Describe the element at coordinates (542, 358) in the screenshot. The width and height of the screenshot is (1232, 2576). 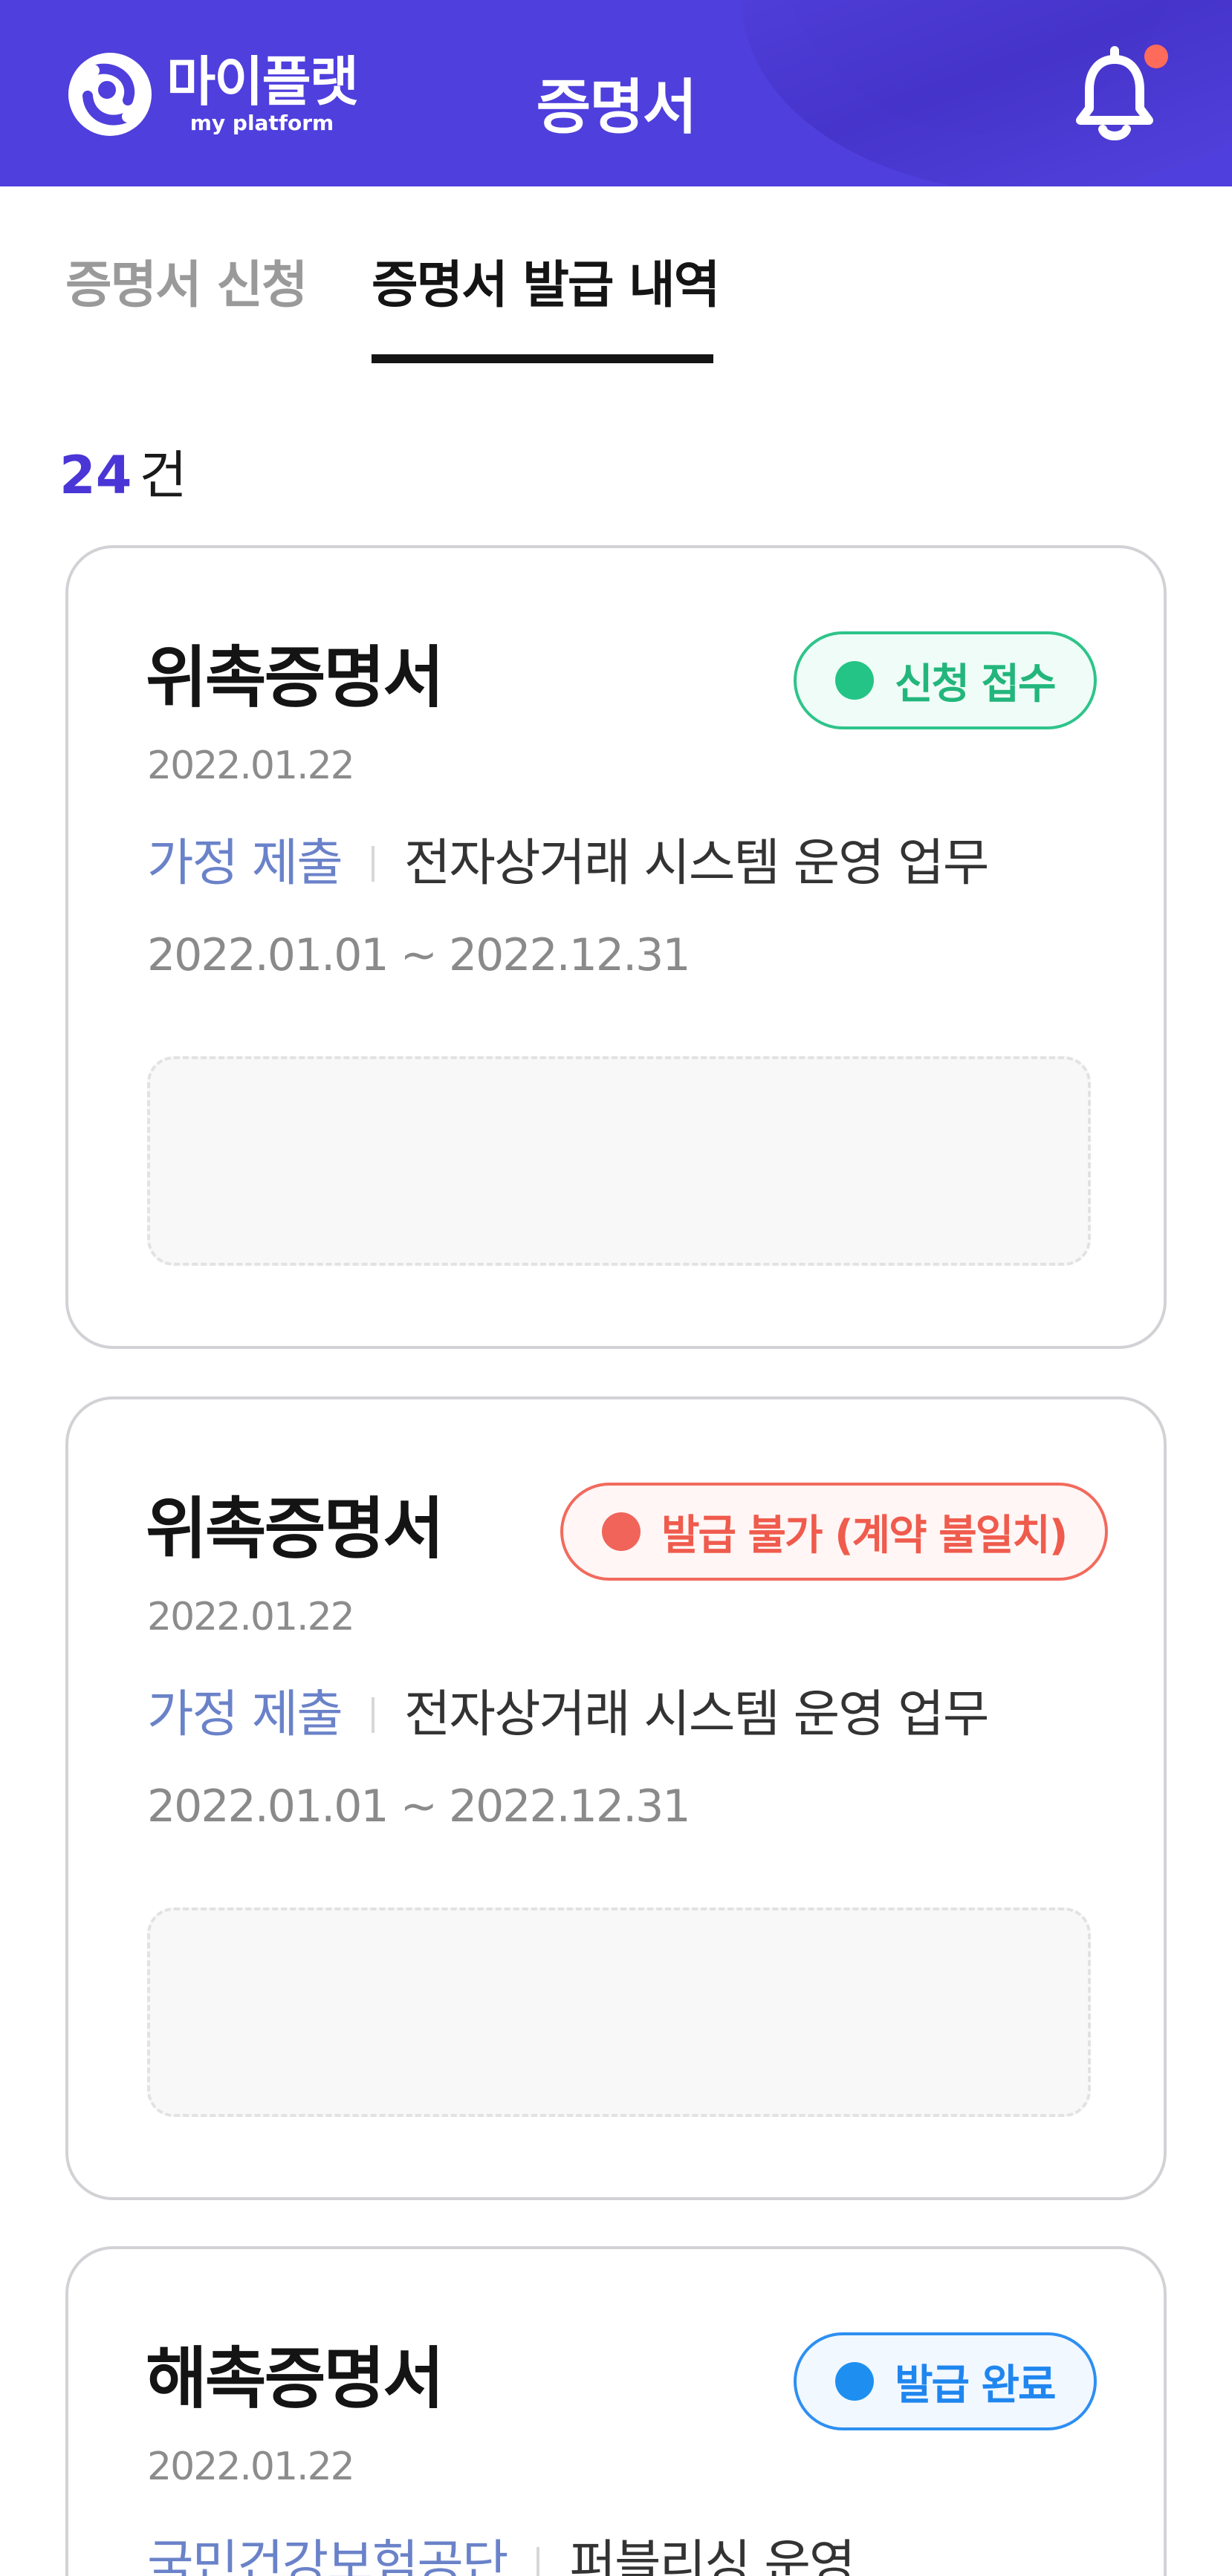
I see `active-tab-indicator` at that location.